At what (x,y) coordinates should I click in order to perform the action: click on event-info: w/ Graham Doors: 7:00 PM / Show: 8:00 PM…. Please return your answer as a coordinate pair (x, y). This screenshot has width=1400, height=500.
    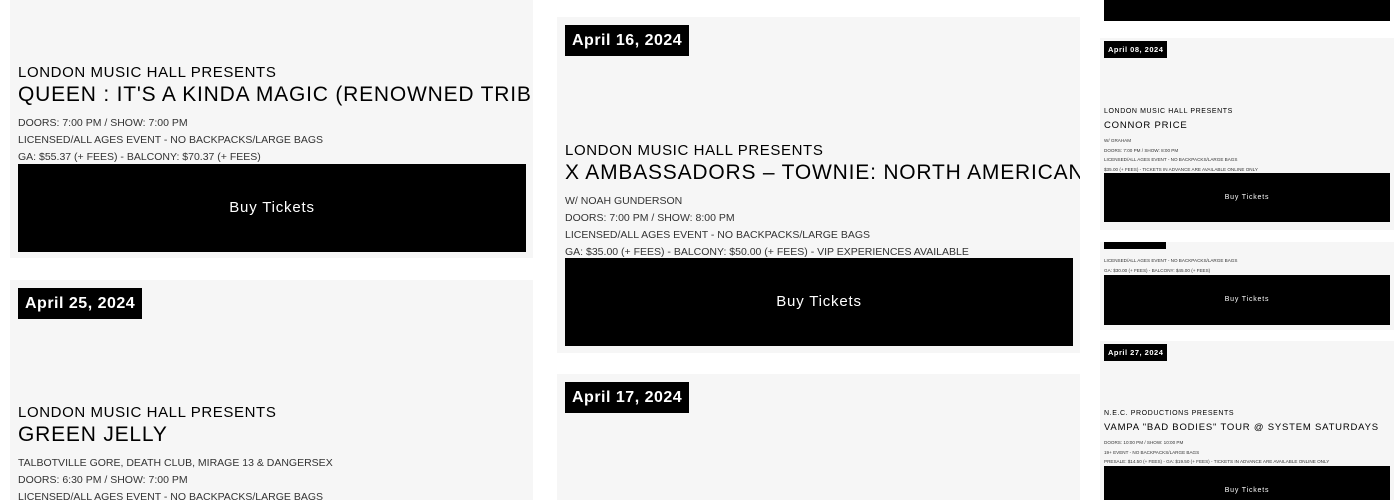
    Looking at the image, I should click on (1181, 155).